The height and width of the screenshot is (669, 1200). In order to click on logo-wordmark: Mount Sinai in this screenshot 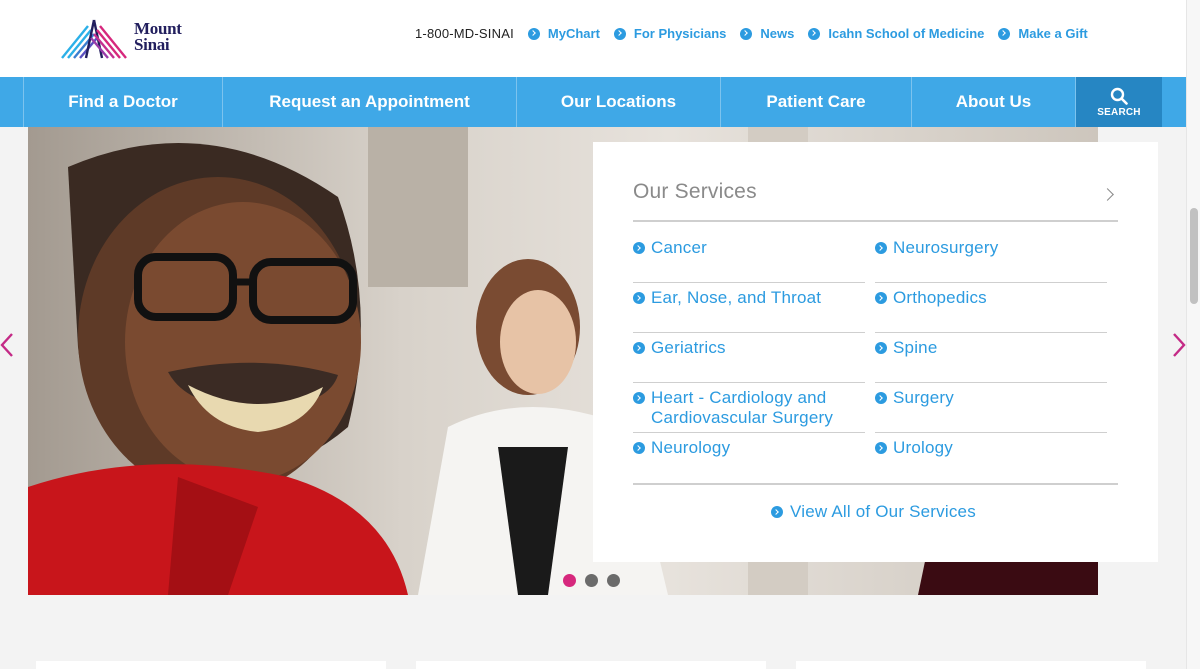, I will do `click(158, 37)`.